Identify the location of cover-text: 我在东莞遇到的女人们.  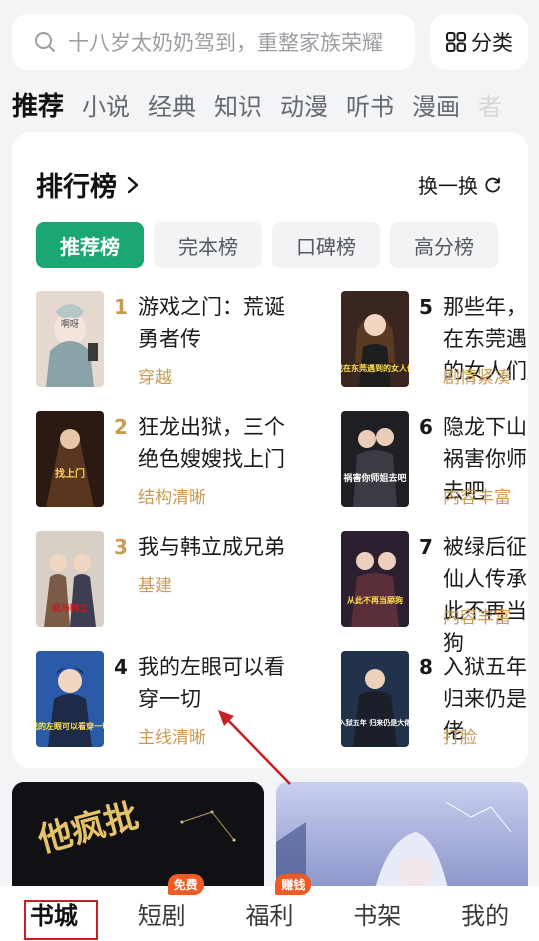
(375, 368).